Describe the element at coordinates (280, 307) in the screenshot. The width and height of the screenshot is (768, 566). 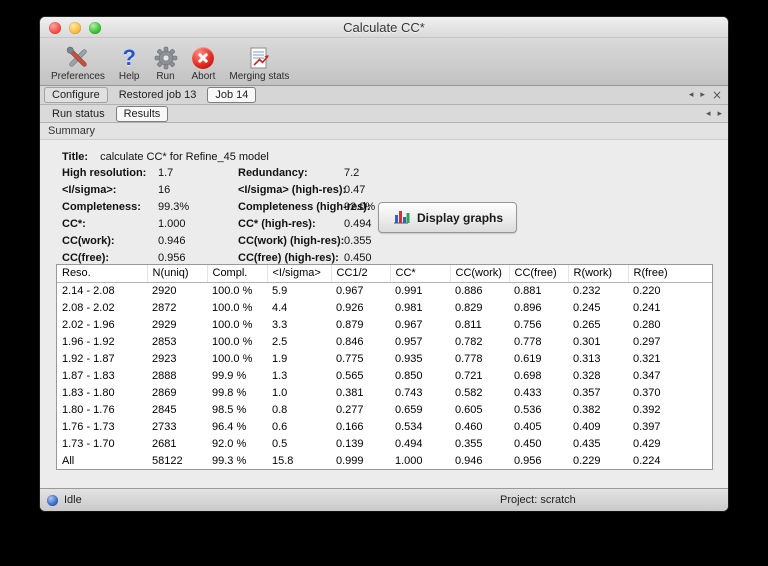
I see `table-cell: 4.4` at that location.